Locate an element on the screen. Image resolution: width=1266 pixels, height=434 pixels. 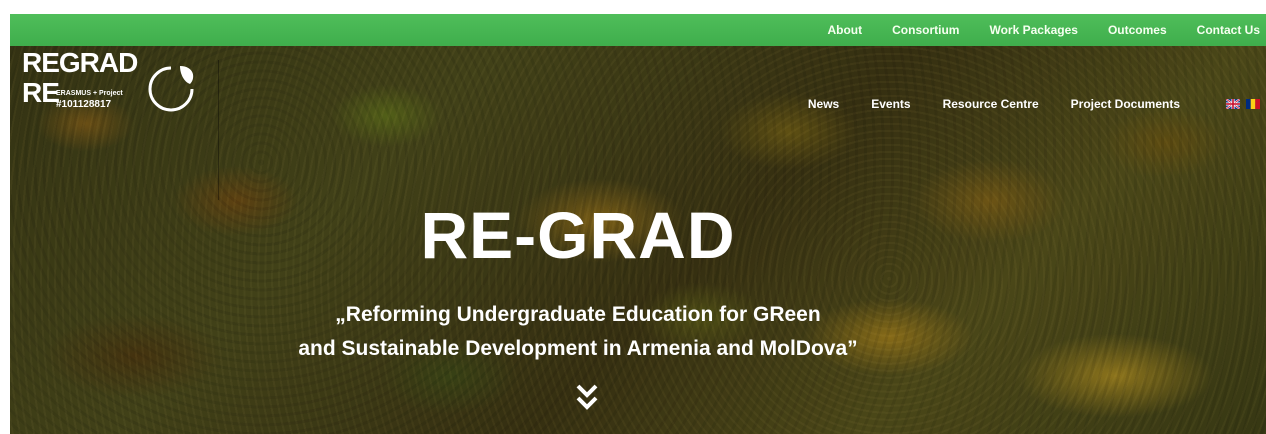
language-switcher is located at coordinates (1240, 104).